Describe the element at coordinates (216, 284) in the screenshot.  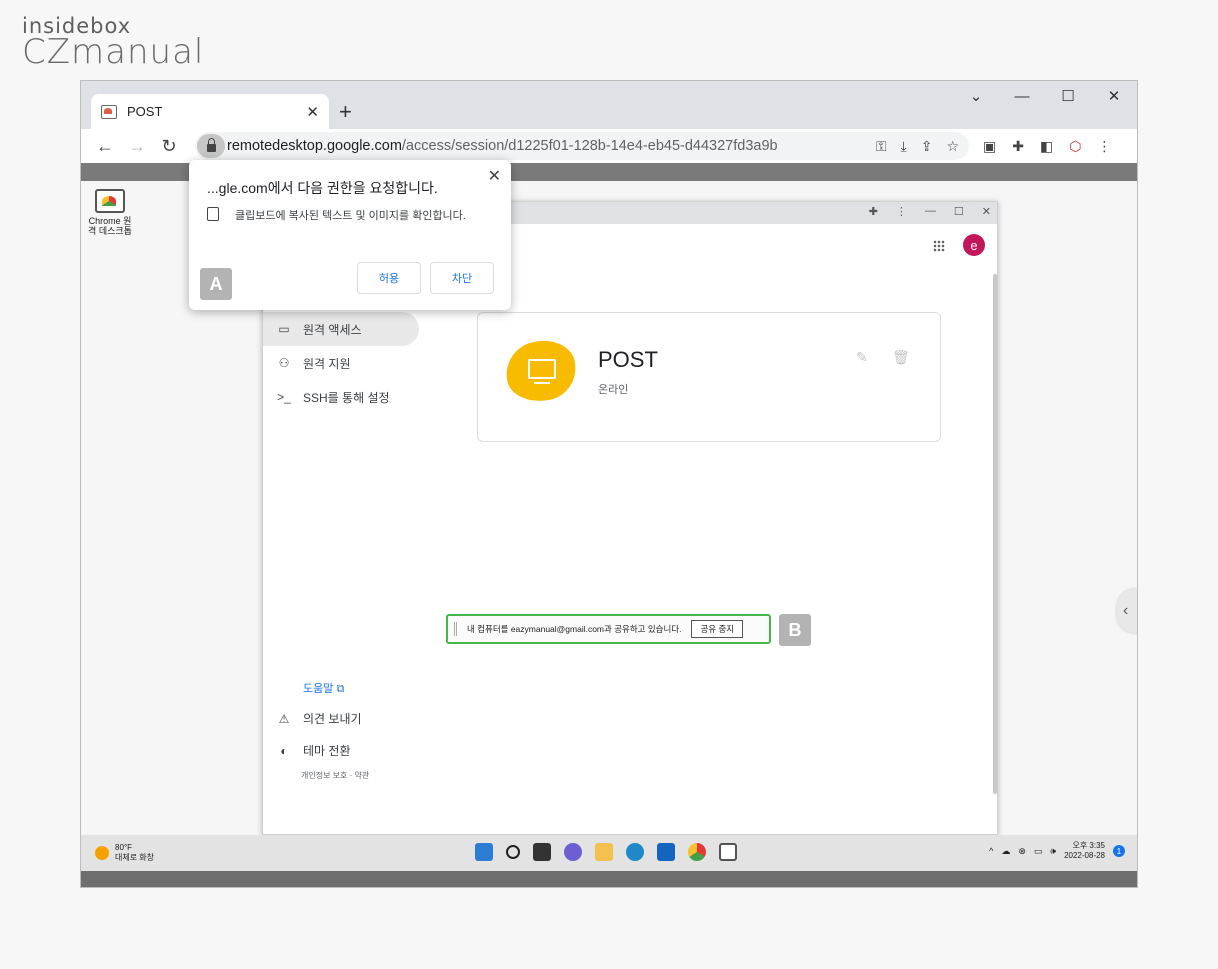
I see `annotation-badge-a: A` at that location.